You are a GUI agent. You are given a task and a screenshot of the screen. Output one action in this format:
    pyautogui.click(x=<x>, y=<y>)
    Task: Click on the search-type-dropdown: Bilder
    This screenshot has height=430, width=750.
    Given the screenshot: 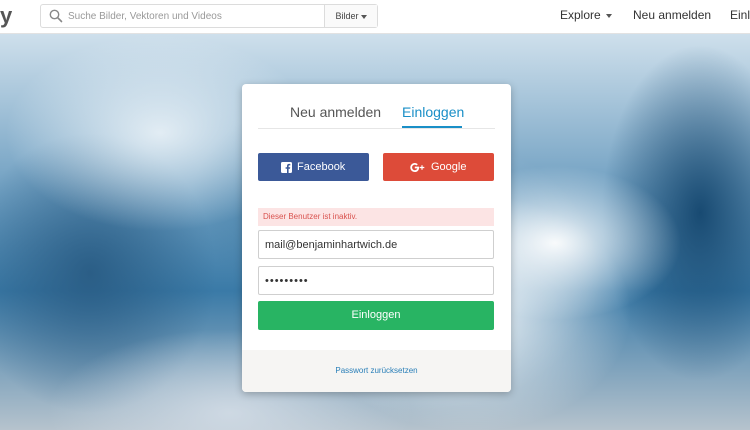 What is the action you would take?
    pyautogui.click(x=350, y=16)
    